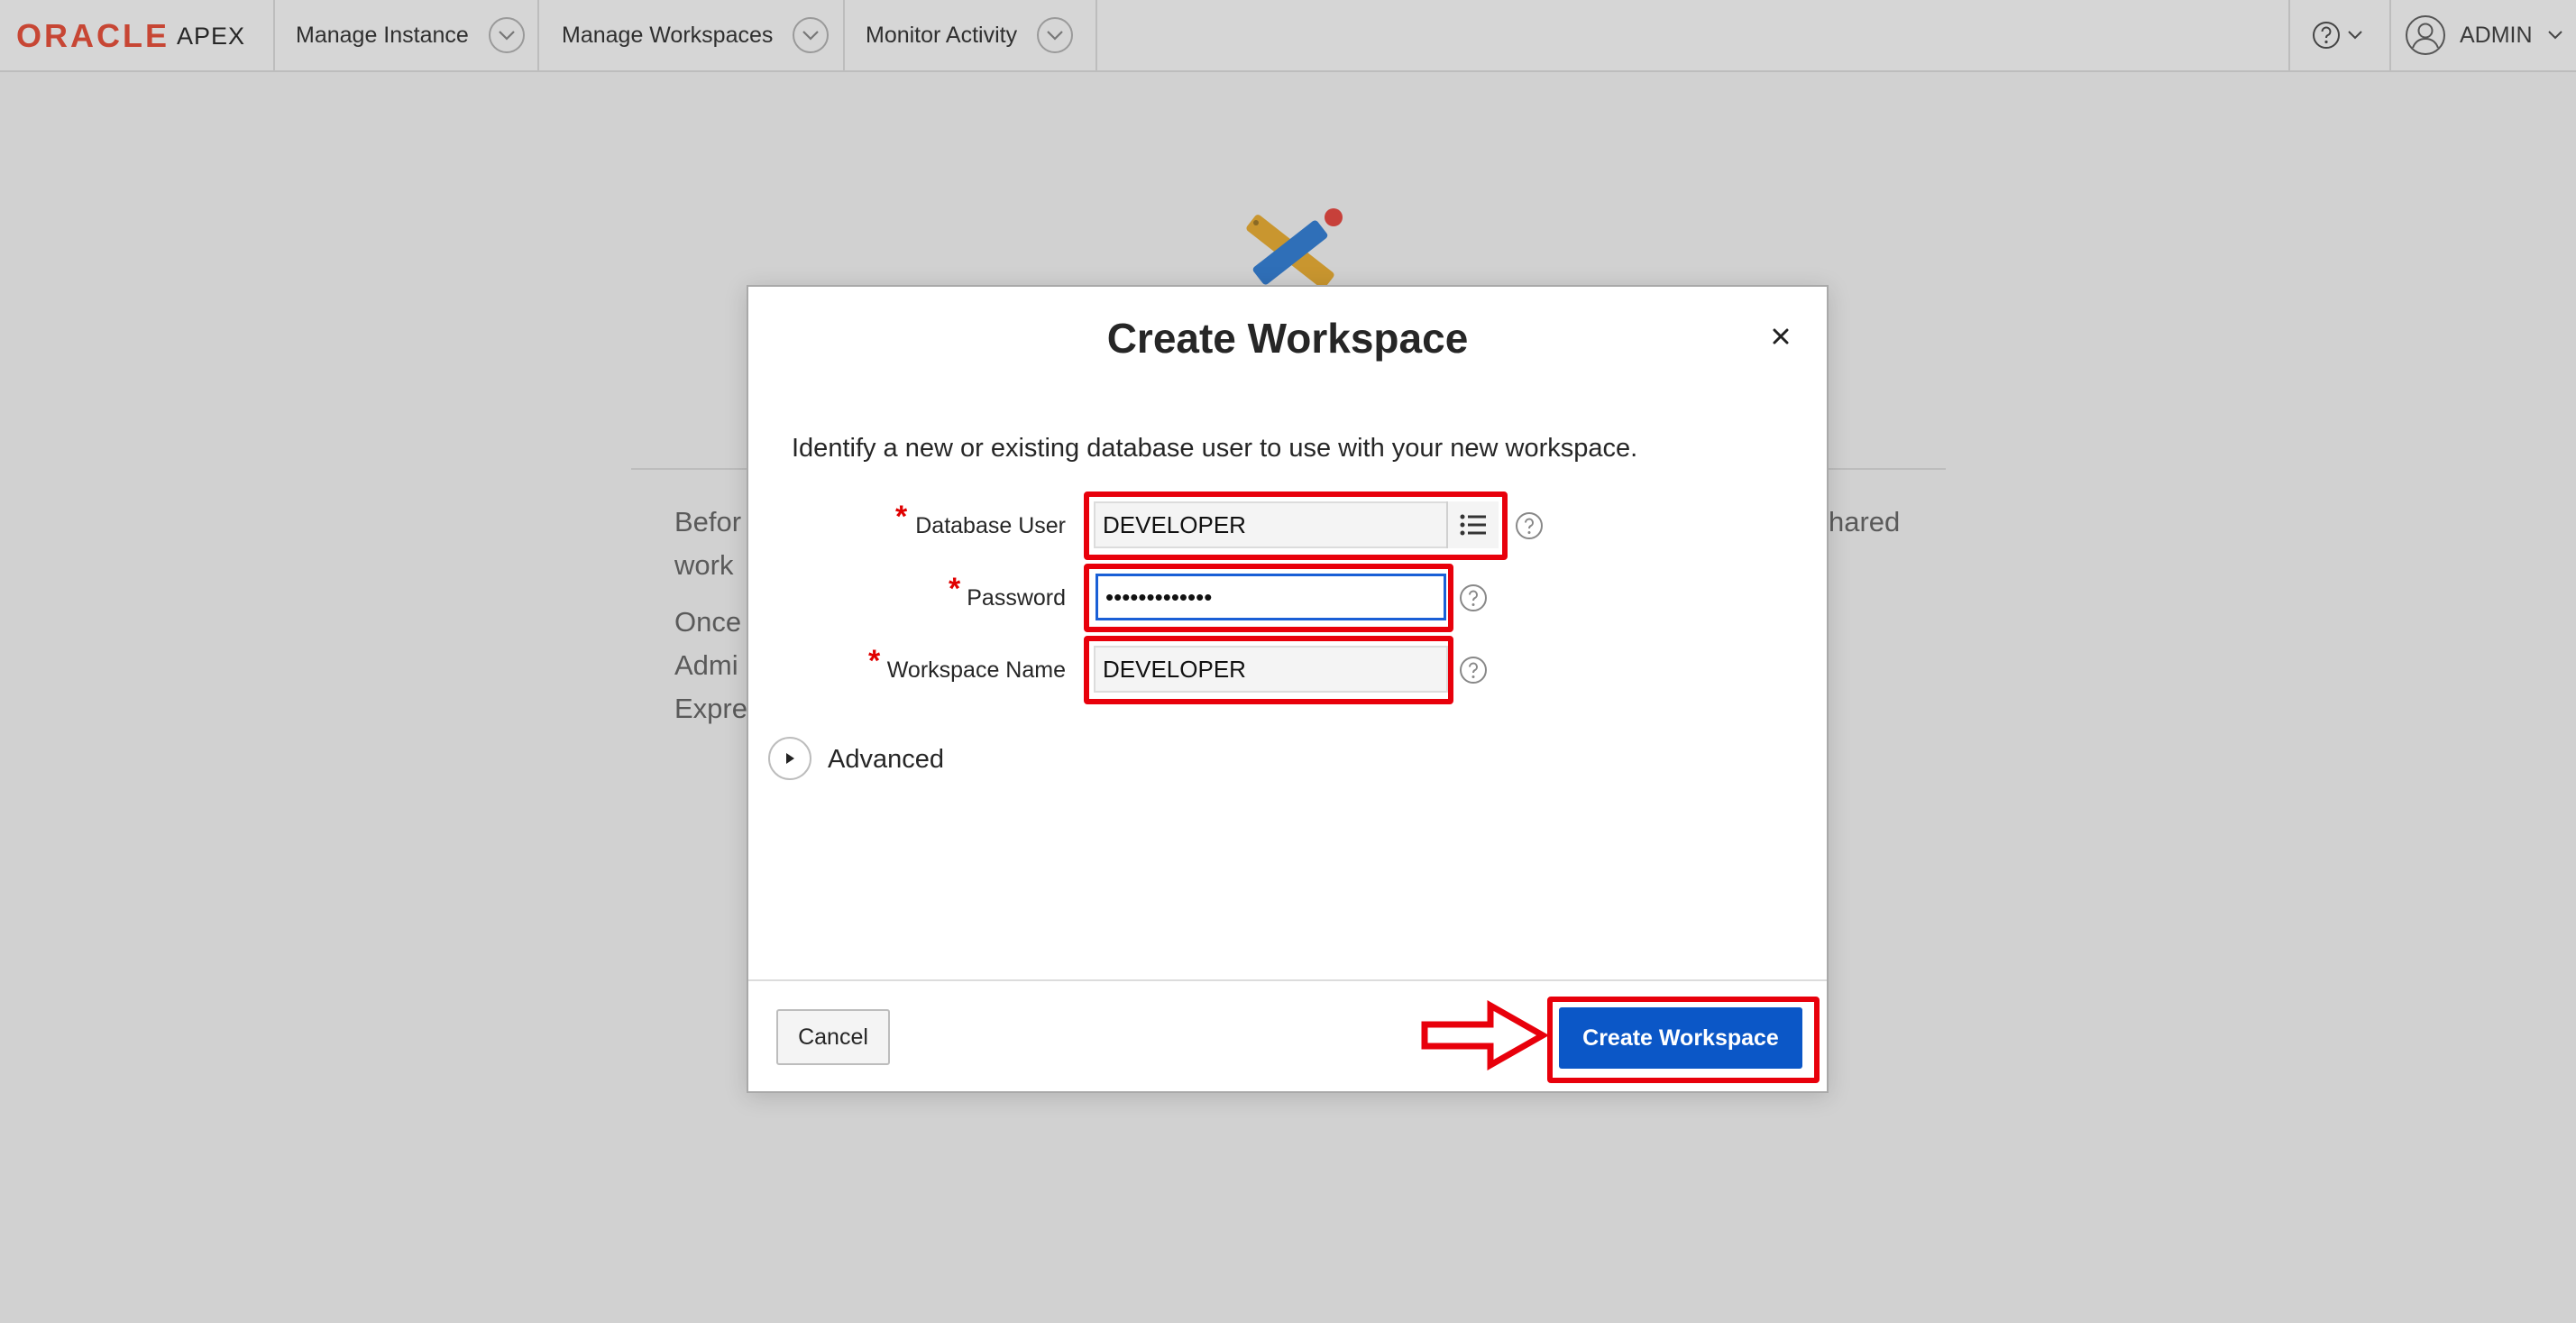 This screenshot has width=2576, height=1323. What do you see at coordinates (710, 708) in the screenshot?
I see `background-text: Expre` at bounding box center [710, 708].